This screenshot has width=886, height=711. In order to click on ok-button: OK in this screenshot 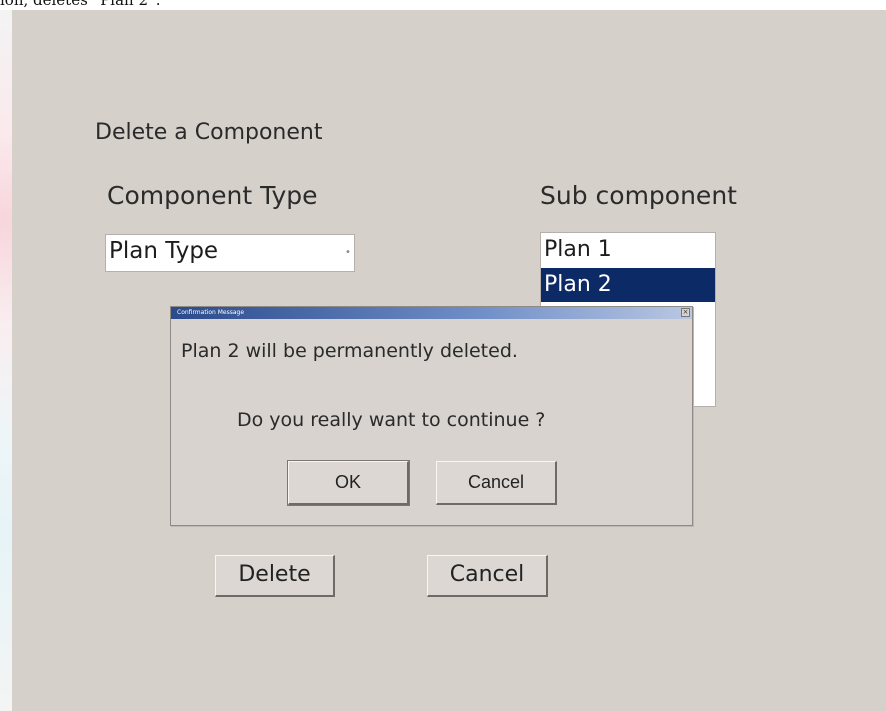, I will do `click(348, 483)`.